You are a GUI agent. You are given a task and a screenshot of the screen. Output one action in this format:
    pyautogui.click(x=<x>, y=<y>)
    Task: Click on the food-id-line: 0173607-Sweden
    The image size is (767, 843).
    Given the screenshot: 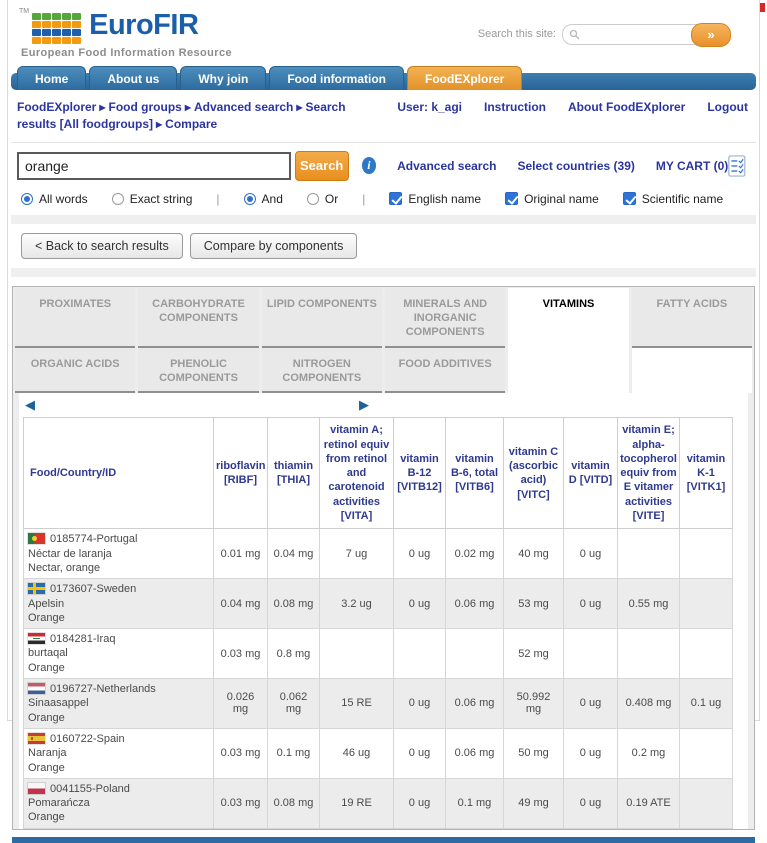 What is the action you would take?
    pyautogui.click(x=118, y=589)
    